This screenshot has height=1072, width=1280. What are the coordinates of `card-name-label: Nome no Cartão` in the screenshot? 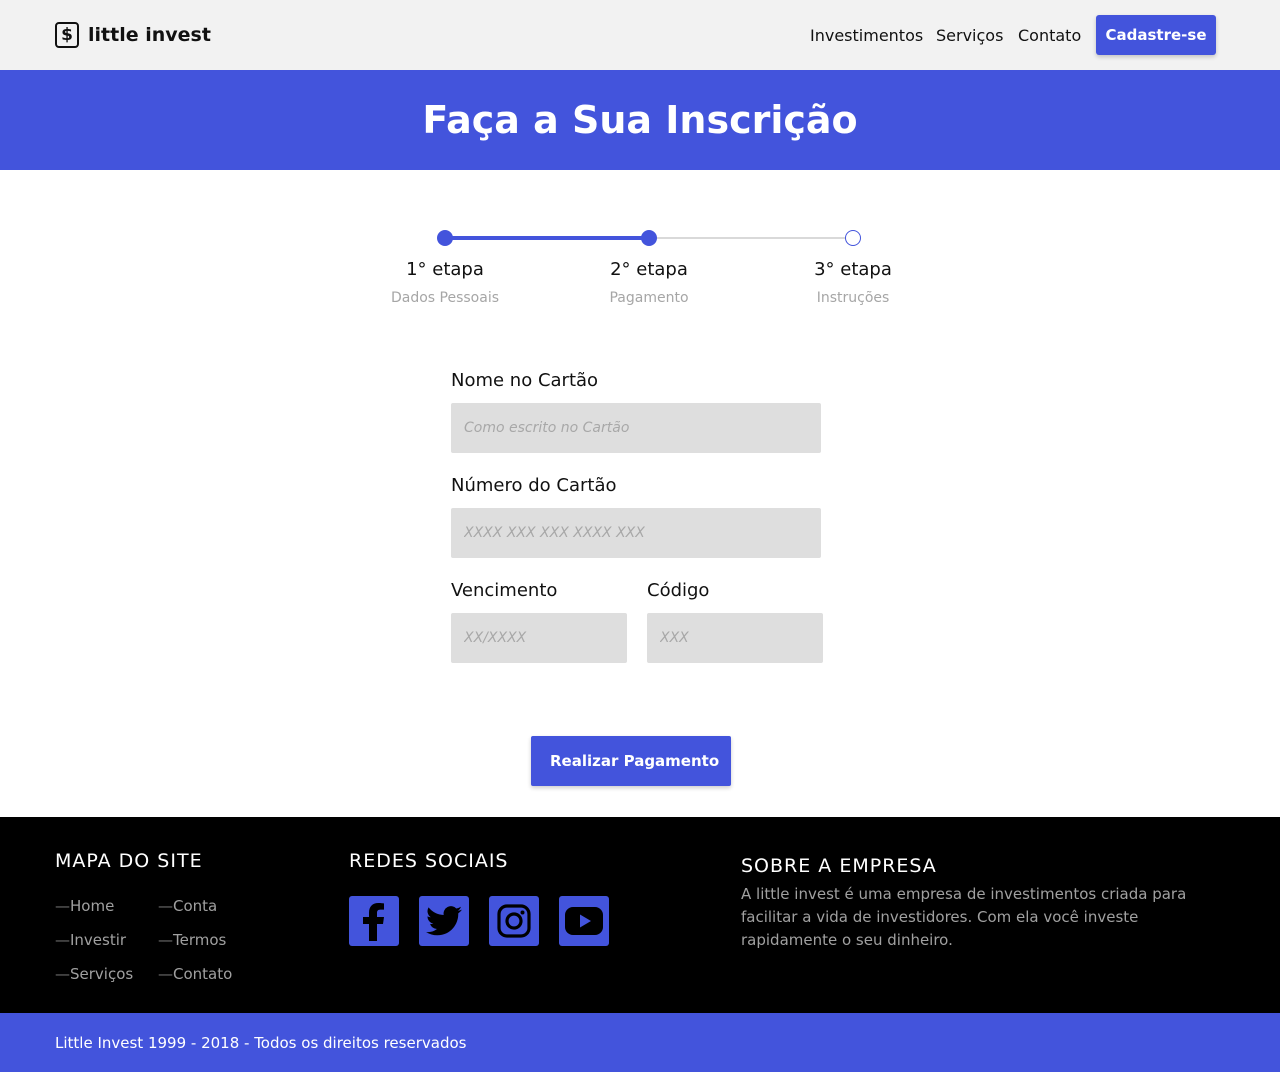 It's located at (525, 380).